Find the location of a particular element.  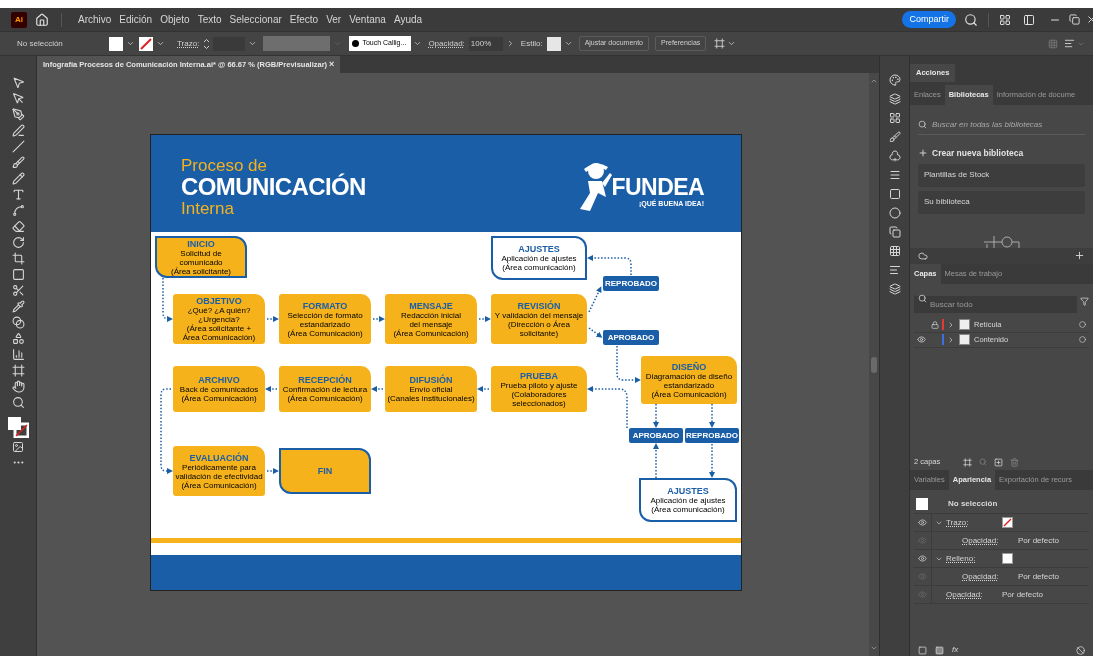

scissors-icon is located at coordinates (18, 290).